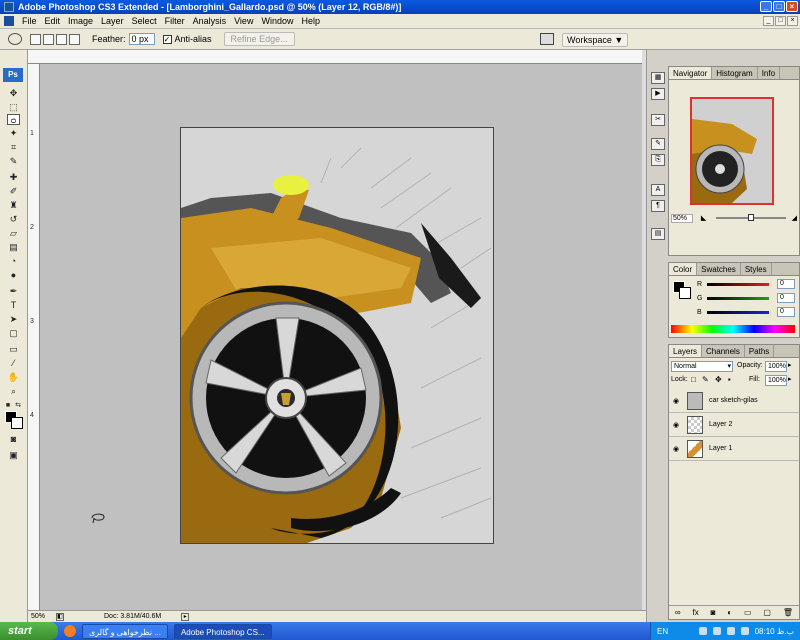  Describe the element at coordinates (794, 218) in the screenshot. I see `zoom-in-icon: ◢` at that location.